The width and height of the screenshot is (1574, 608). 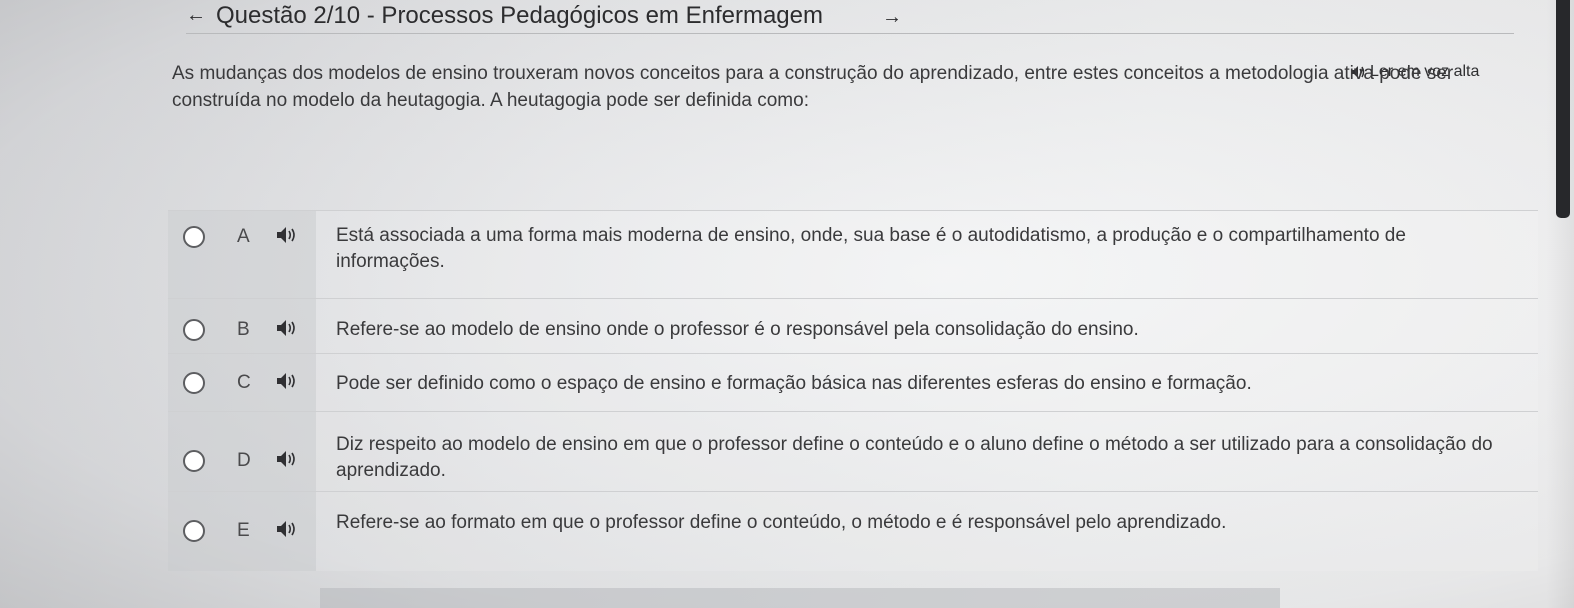 I want to click on bottom-bar, so click(x=800, y=598).